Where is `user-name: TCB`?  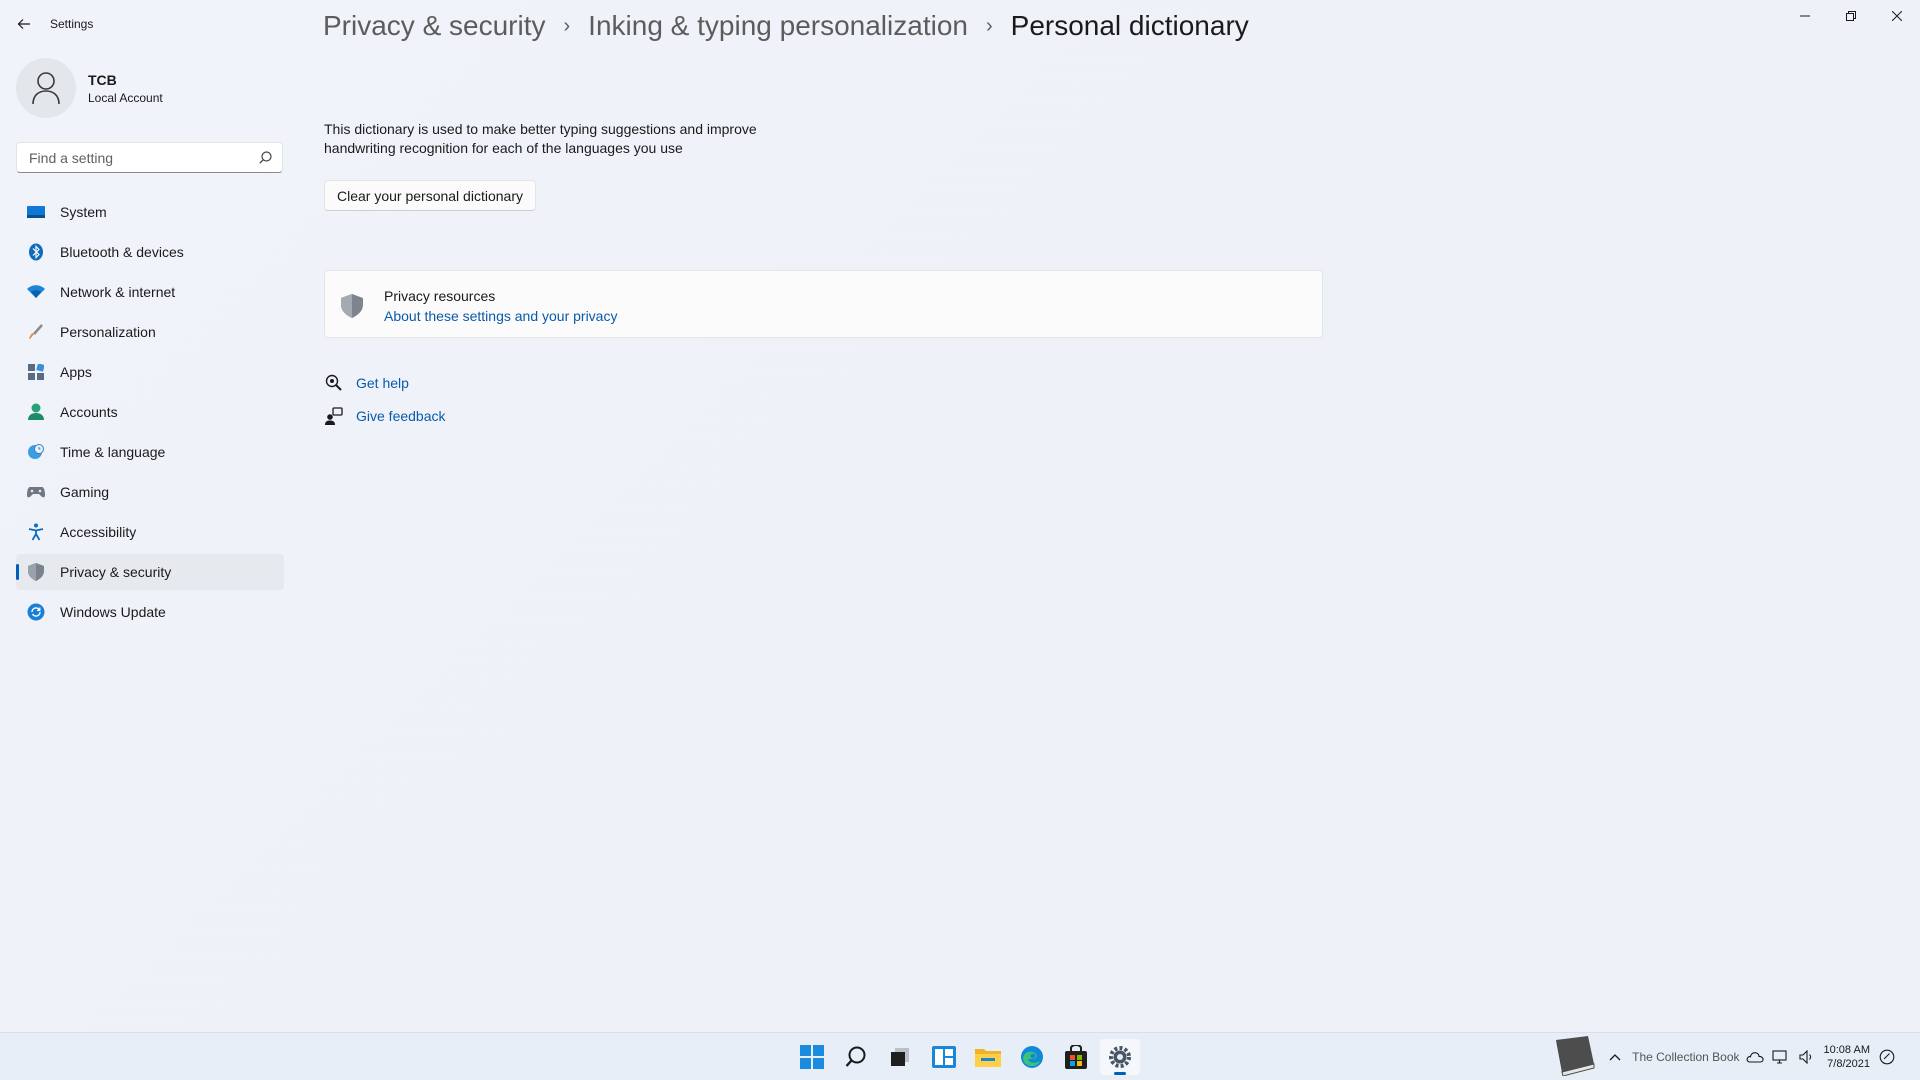
user-name: TCB is located at coordinates (102, 79).